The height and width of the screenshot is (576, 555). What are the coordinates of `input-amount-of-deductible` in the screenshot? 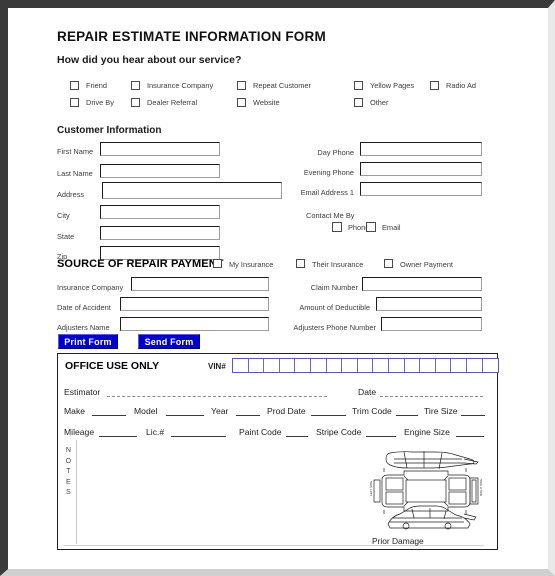 It's located at (429, 304).